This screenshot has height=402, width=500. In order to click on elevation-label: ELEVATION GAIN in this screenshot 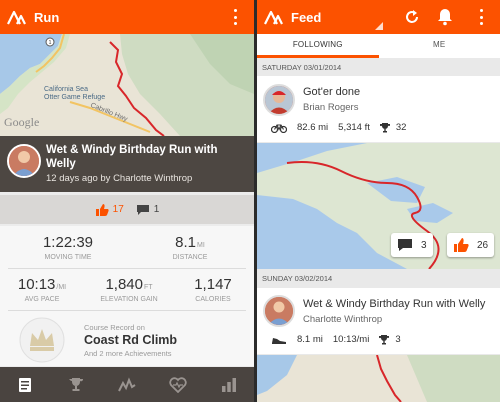, I will do `click(129, 299)`.